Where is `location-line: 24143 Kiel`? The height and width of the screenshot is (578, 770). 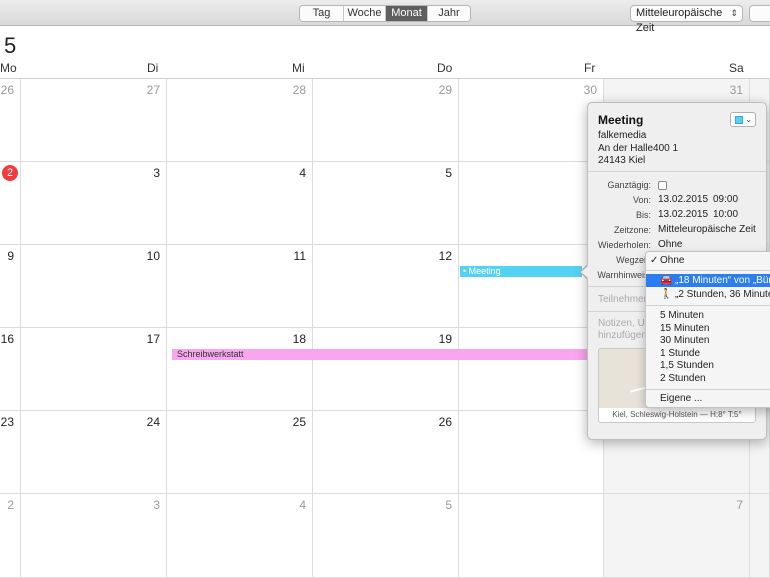
location-line: 24143 Kiel is located at coordinates (621, 160).